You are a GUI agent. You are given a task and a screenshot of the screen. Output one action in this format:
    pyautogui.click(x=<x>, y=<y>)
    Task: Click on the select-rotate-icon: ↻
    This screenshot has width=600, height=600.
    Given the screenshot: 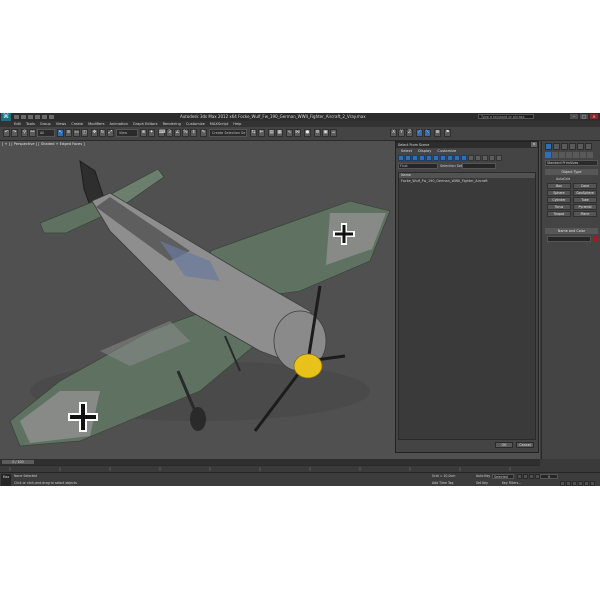 What is the action you would take?
    pyautogui.click(x=102, y=133)
    